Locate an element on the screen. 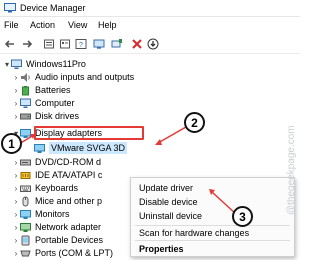 The height and width of the screenshot is (260, 320). menu-item-update-driver: Update driver is located at coordinates (166, 188).